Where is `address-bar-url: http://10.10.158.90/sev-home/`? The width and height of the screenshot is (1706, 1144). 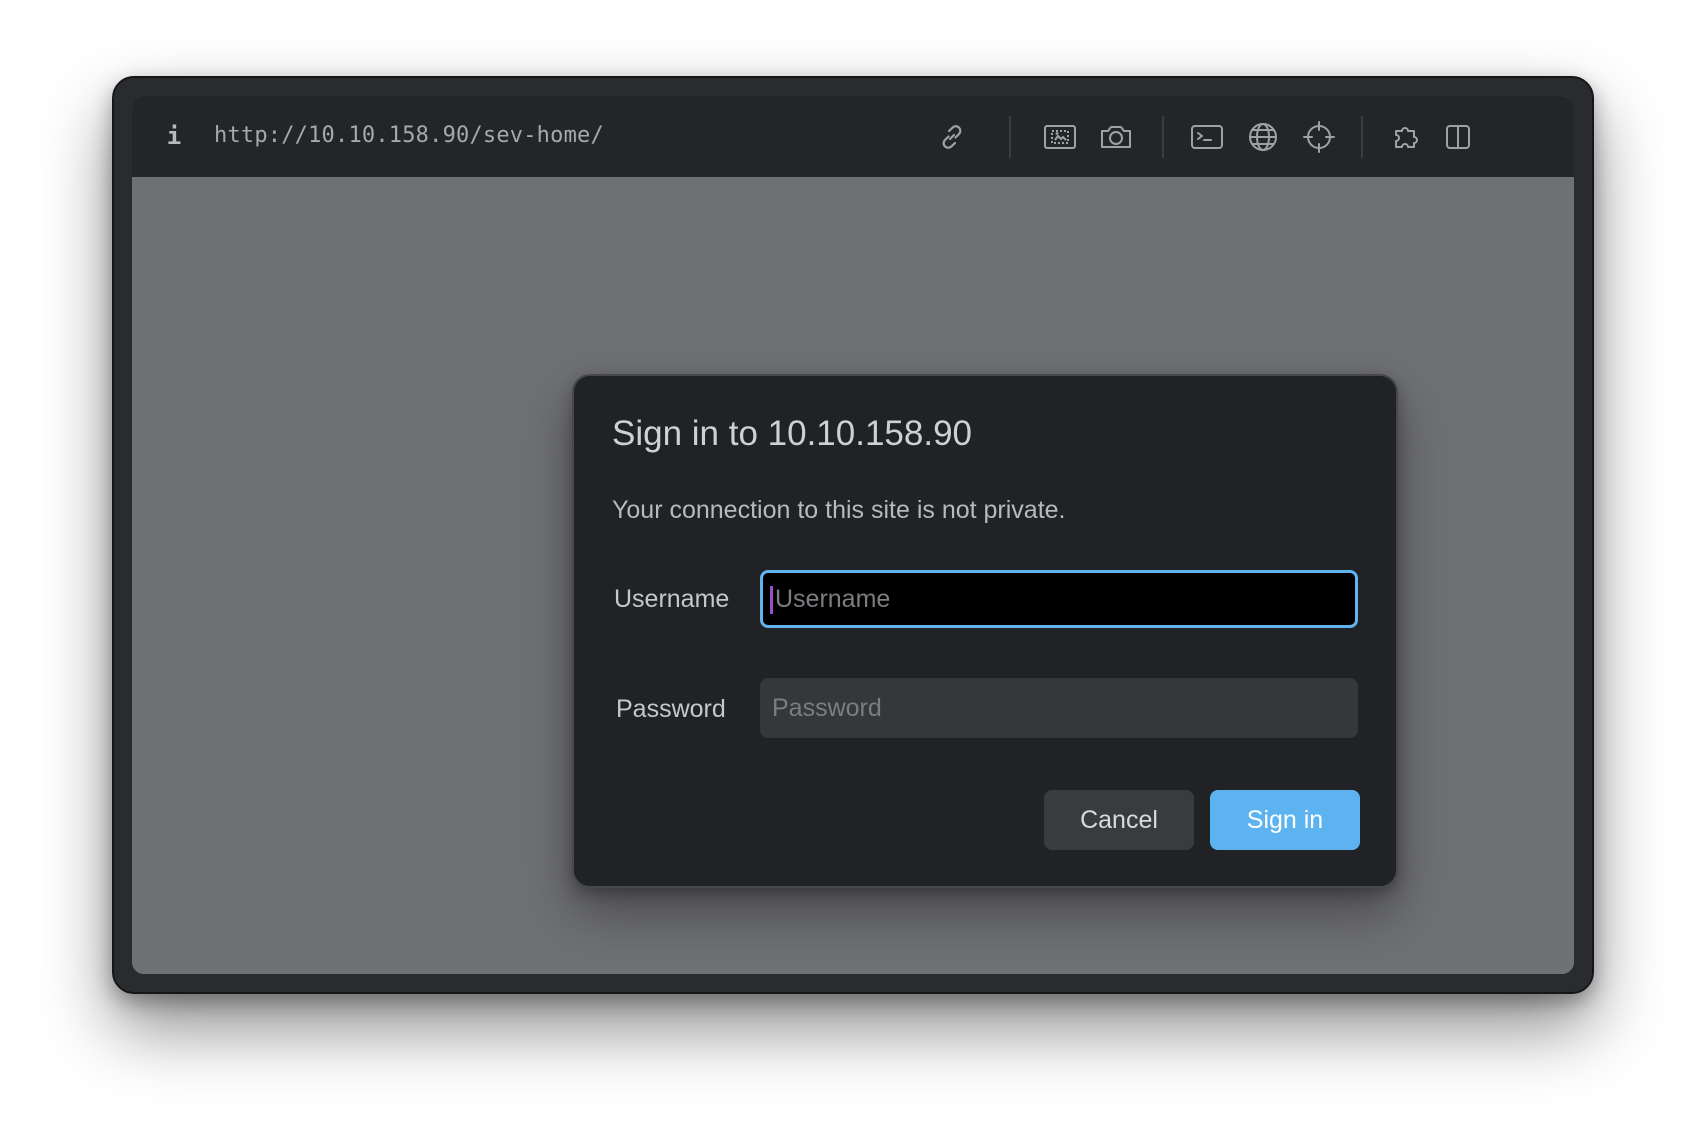
address-bar-url: http://10.10.158.90/sev-home/ is located at coordinates (409, 136).